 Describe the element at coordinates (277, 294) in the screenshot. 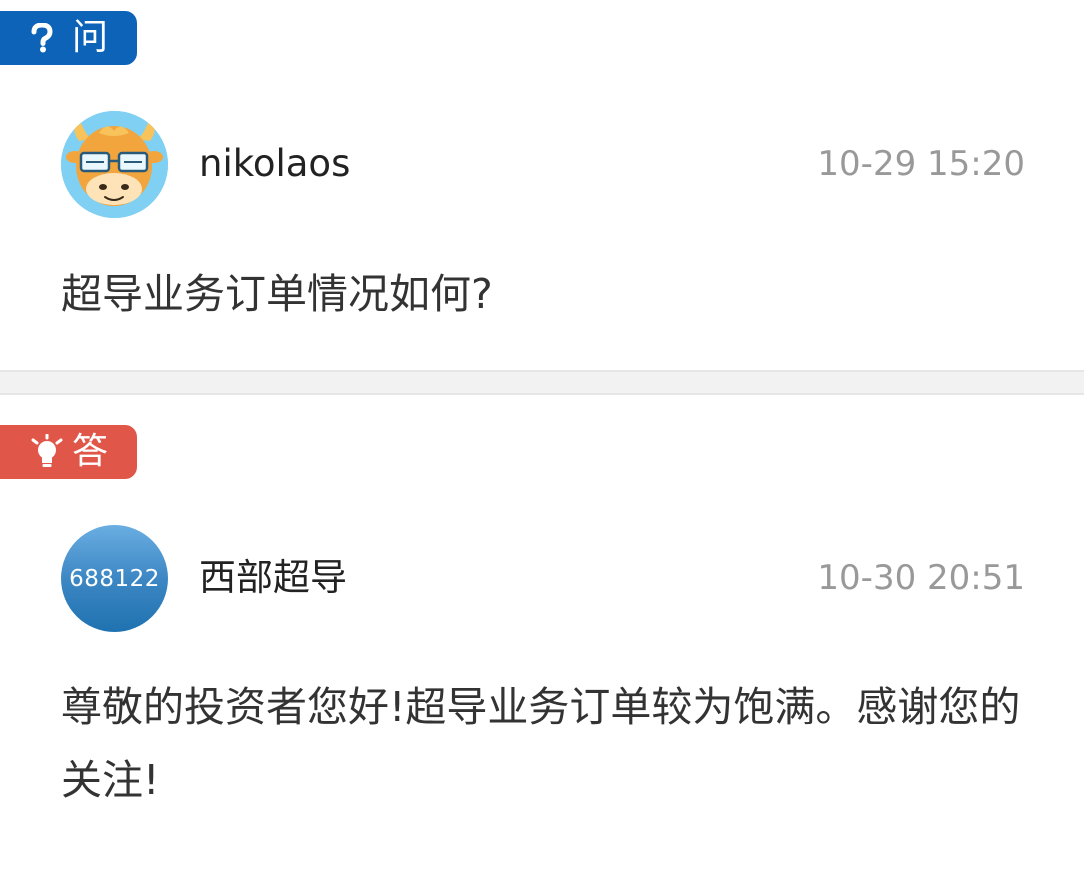

I see `question-text: 超导业务订单情况如何?` at that location.